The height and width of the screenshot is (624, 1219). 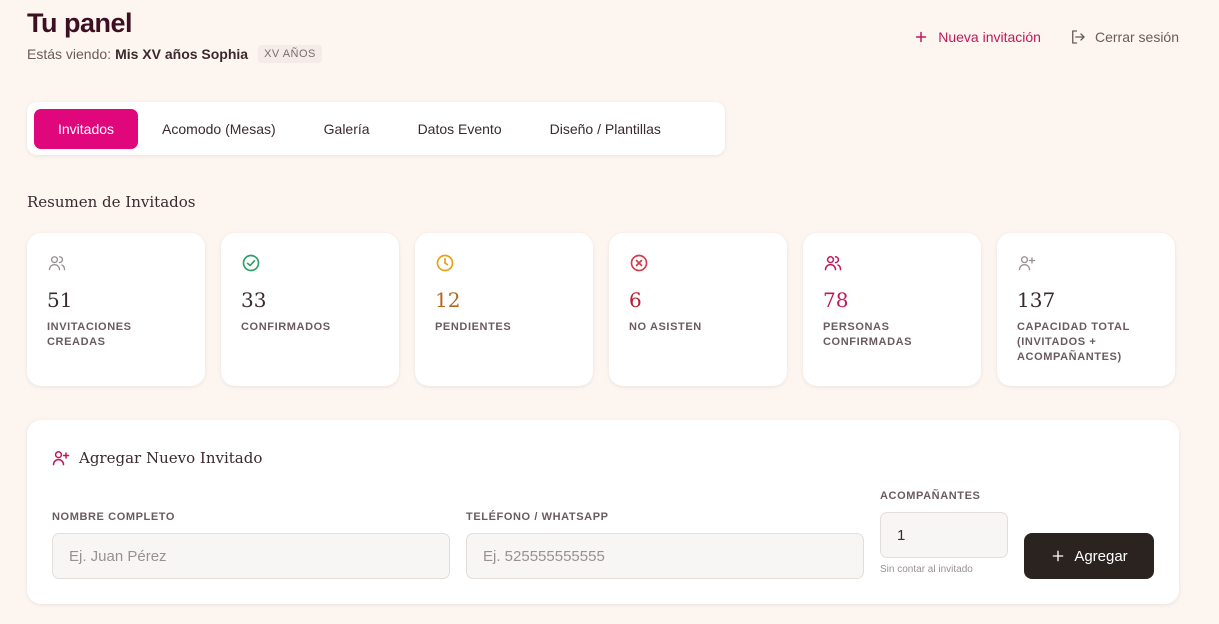 I want to click on stat-label: CONFIRMADOS, so click(x=286, y=327).